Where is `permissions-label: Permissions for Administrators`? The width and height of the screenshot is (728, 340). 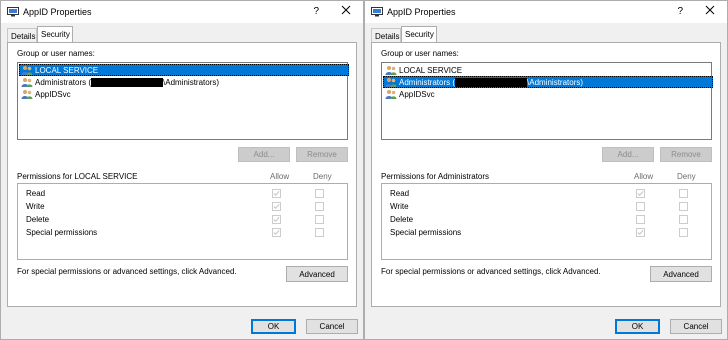
permissions-label: Permissions for Administrators is located at coordinates (435, 176).